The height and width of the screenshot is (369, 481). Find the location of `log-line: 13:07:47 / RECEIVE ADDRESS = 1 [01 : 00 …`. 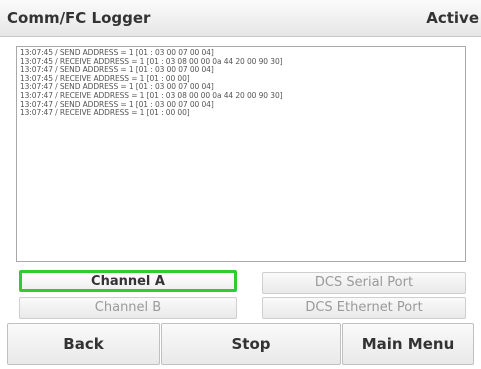

log-line: 13:07:47 / RECEIVE ADDRESS = 1 [01 : 00 … is located at coordinates (105, 113).